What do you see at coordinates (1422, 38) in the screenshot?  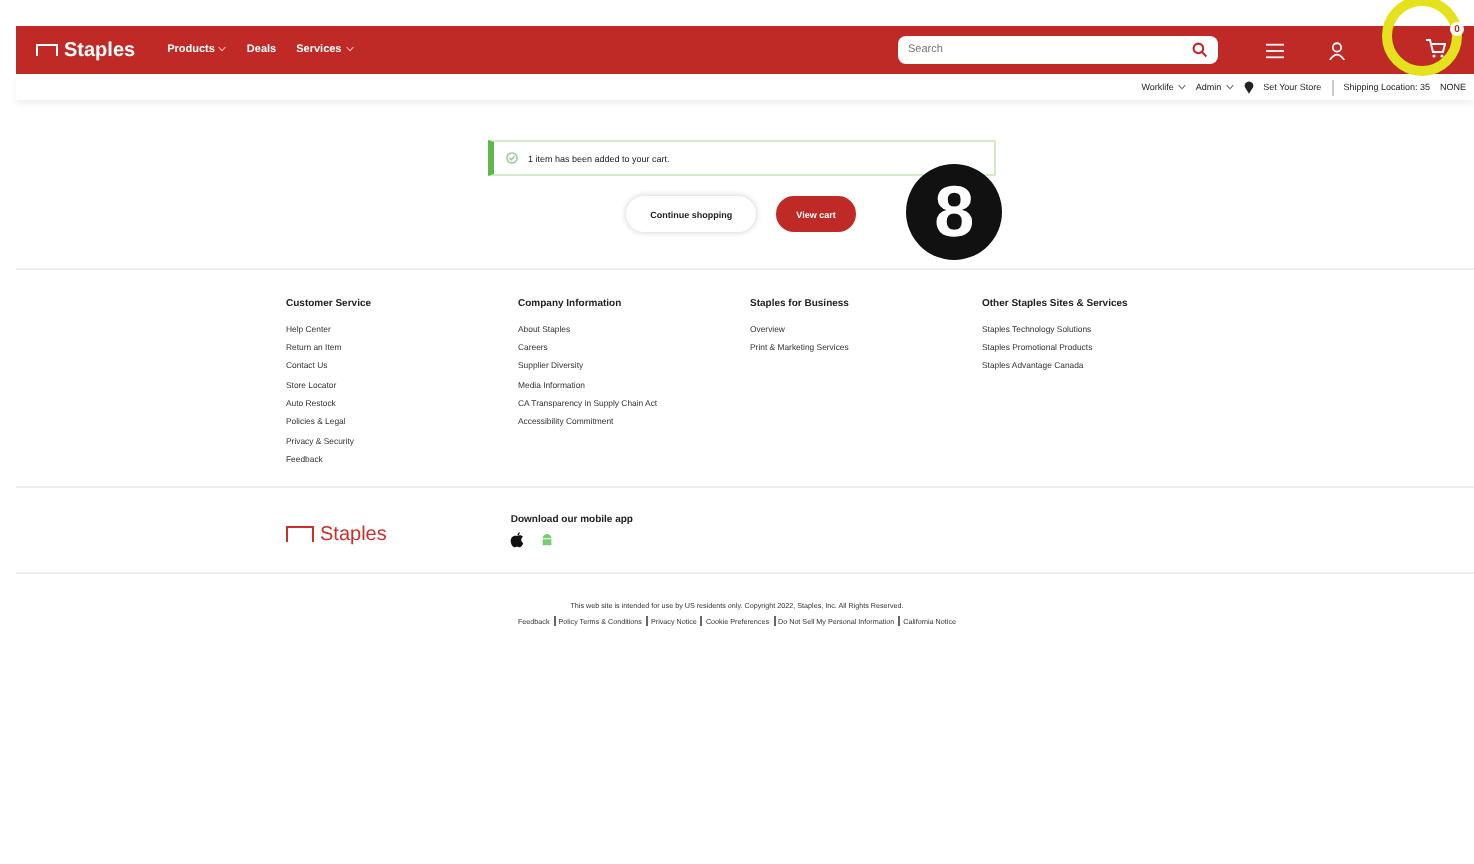 I see `highlight-ring` at bounding box center [1422, 38].